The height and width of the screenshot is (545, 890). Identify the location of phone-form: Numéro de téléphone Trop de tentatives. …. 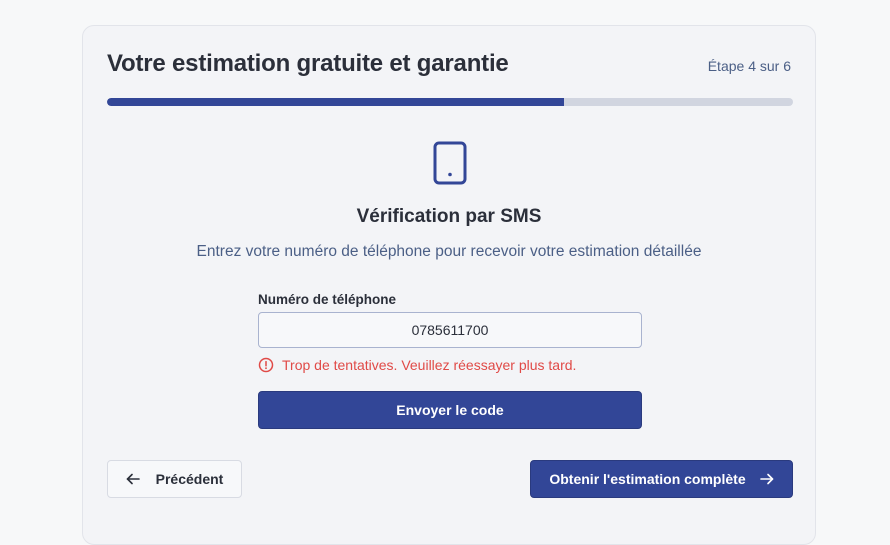
(450, 360).